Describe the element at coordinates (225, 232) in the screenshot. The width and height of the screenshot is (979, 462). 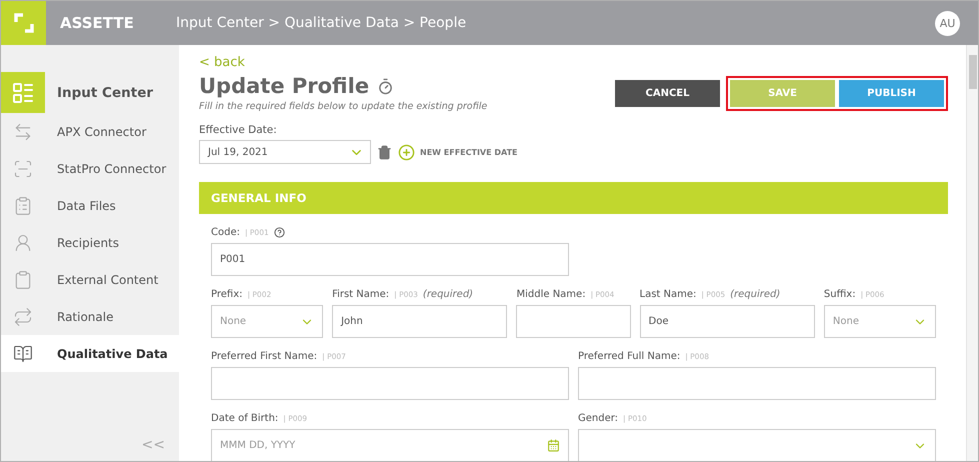
I see `field-label: Code:` at that location.